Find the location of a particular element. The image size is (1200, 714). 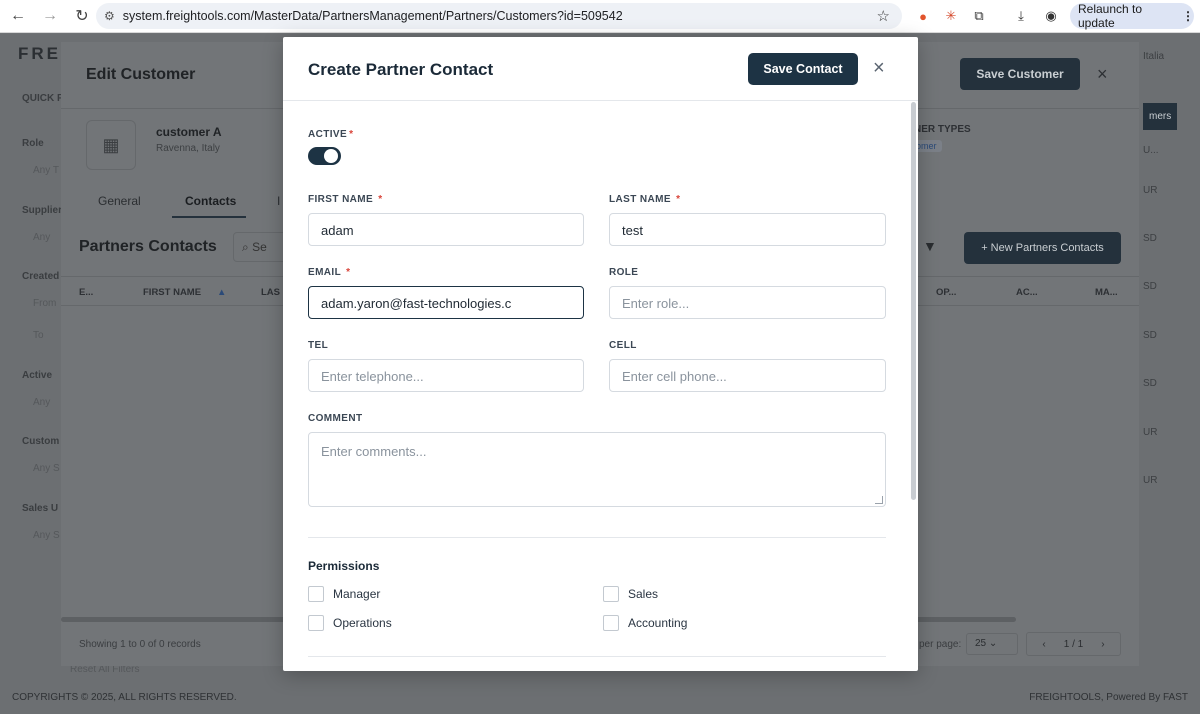

bookmark-star-icon: ☆ is located at coordinates (883, 16).